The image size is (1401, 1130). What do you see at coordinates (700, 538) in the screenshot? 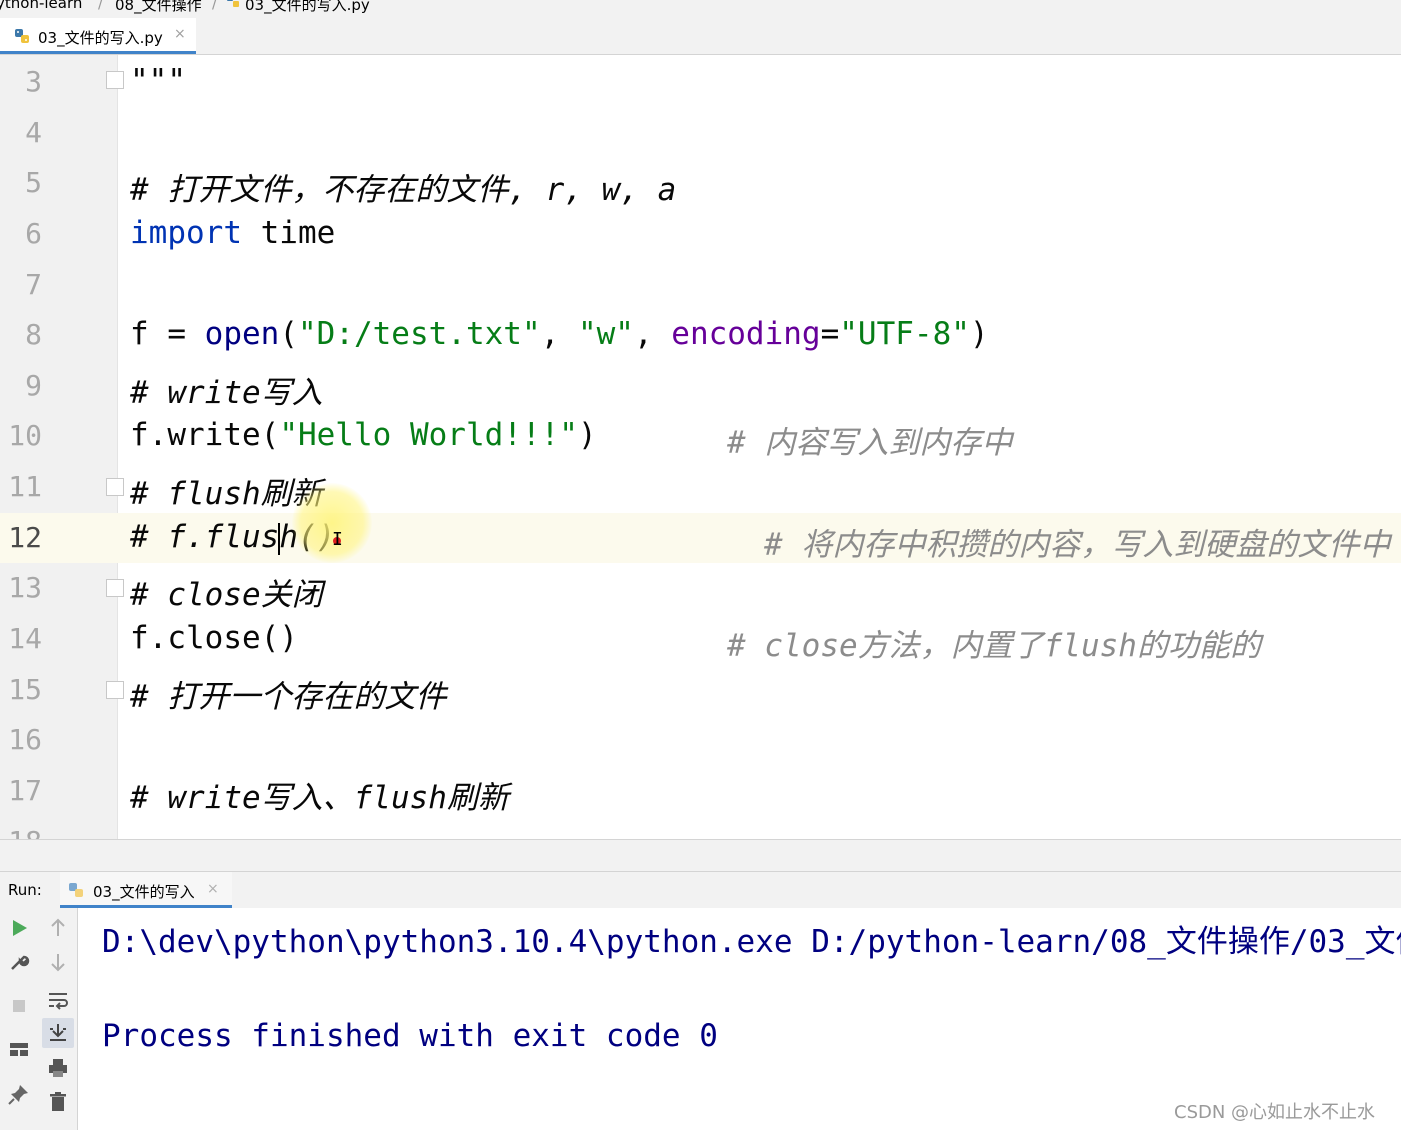
I see `current-code-line: 12 # f.flush() # 将内存中积攒的内容，写入到硬盘的文件中` at bounding box center [700, 538].